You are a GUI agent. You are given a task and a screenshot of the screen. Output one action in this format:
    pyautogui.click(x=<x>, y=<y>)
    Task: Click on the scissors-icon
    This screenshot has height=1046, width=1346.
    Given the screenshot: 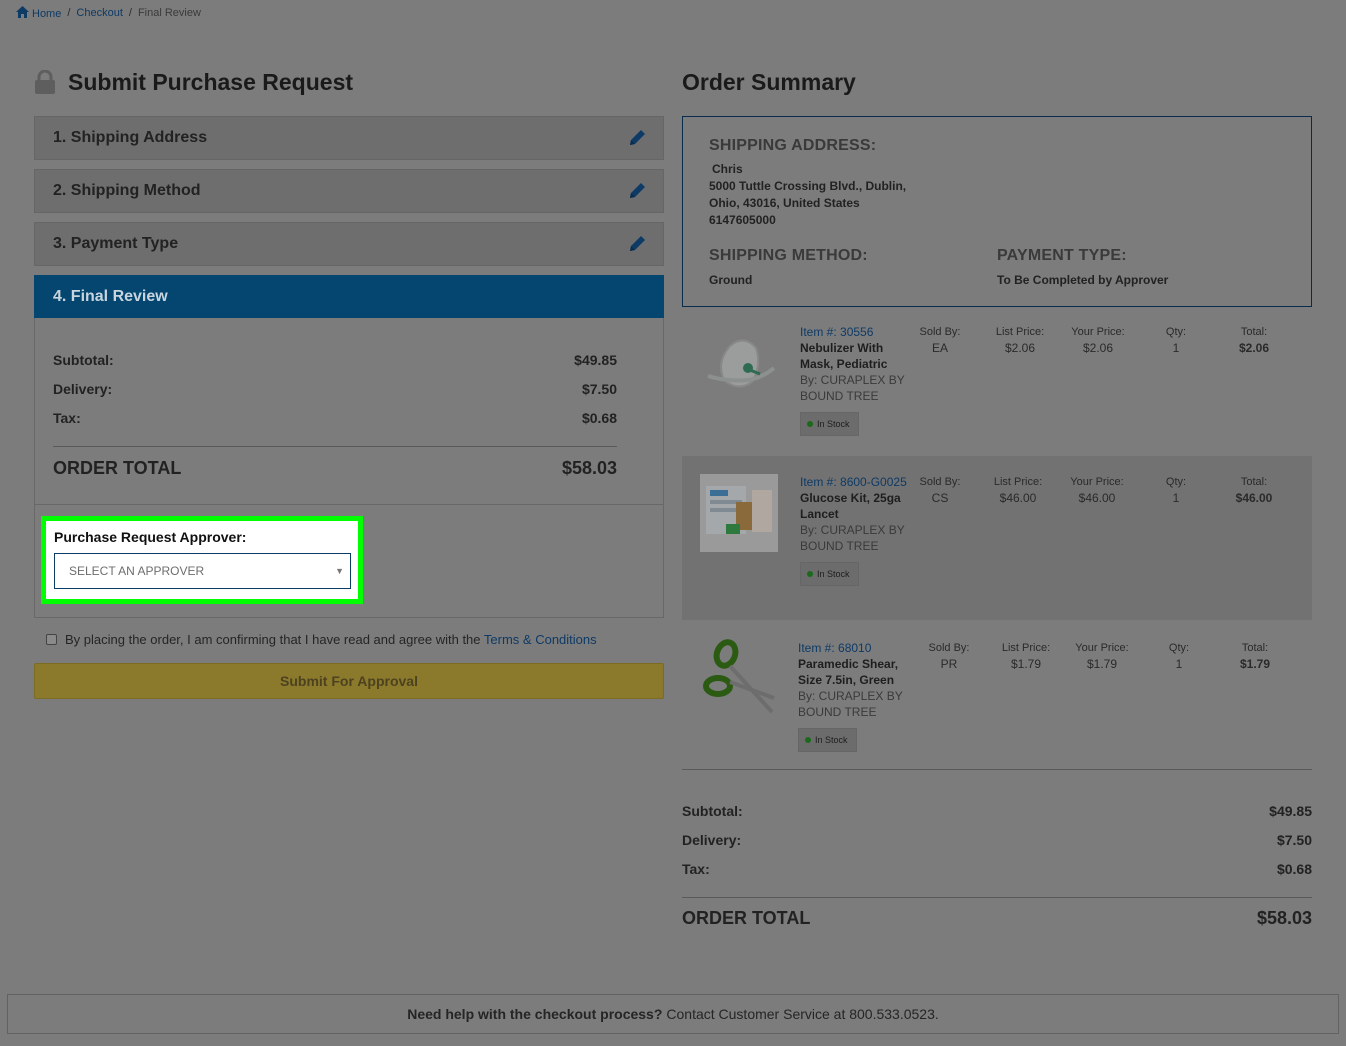 What is the action you would take?
    pyautogui.click(x=739, y=676)
    